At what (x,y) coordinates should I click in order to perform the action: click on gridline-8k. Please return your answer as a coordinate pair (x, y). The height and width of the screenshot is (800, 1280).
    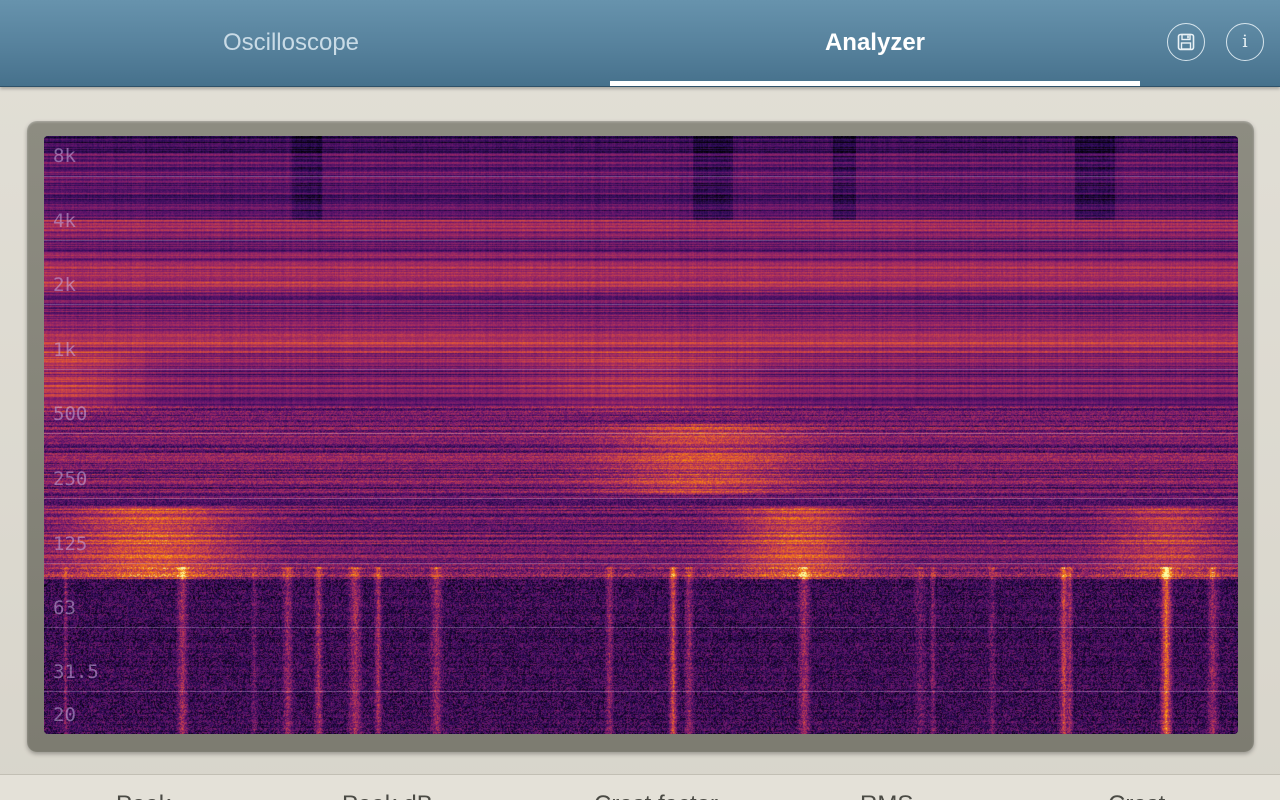
    Looking at the image, I should click on (641, 176).